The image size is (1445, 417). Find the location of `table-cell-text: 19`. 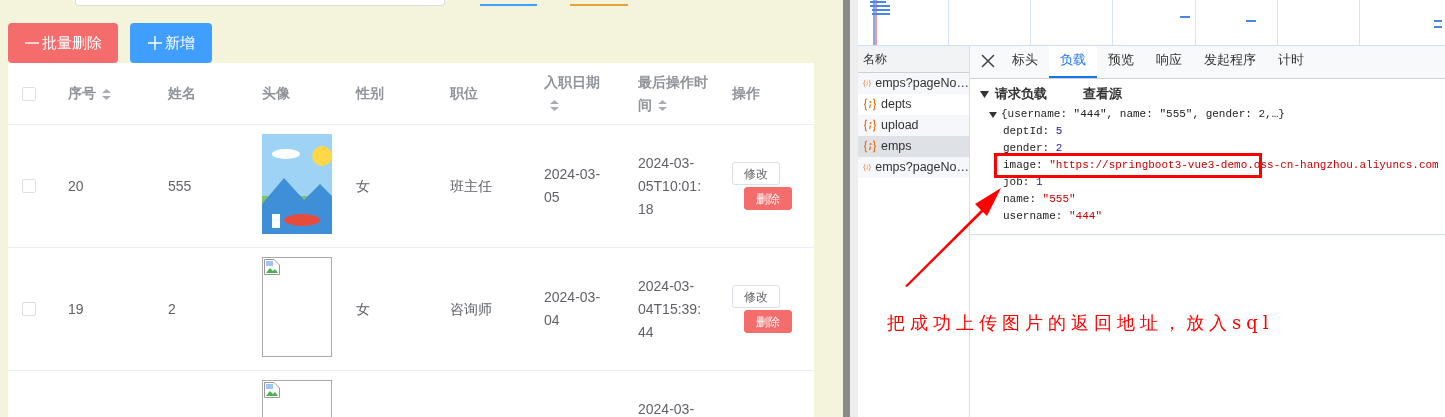

table-cell-text: 19 is located at coordinates (76, 309).